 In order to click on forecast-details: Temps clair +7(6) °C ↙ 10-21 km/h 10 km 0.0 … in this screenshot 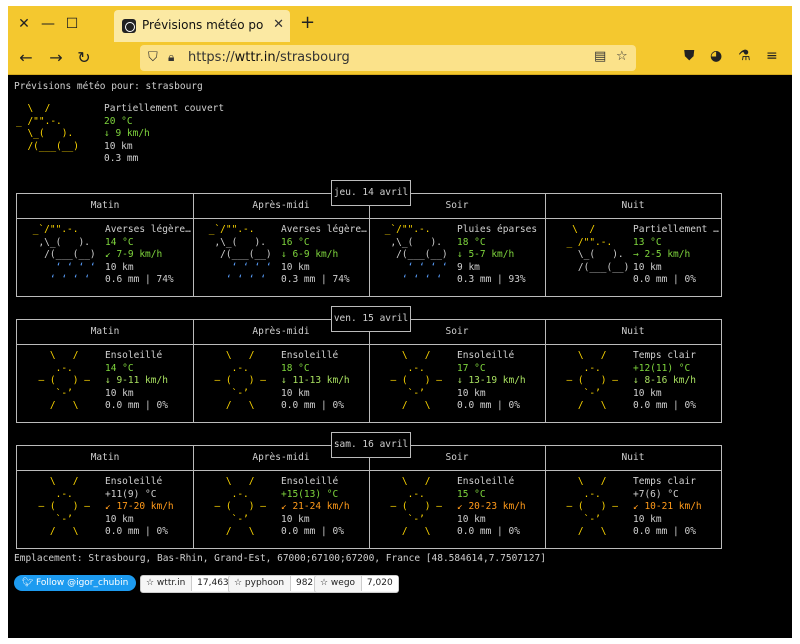, I will do `click(667, 506)`.